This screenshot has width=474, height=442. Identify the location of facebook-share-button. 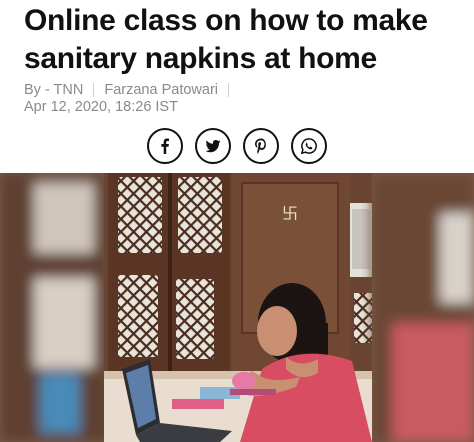
(165, 146).